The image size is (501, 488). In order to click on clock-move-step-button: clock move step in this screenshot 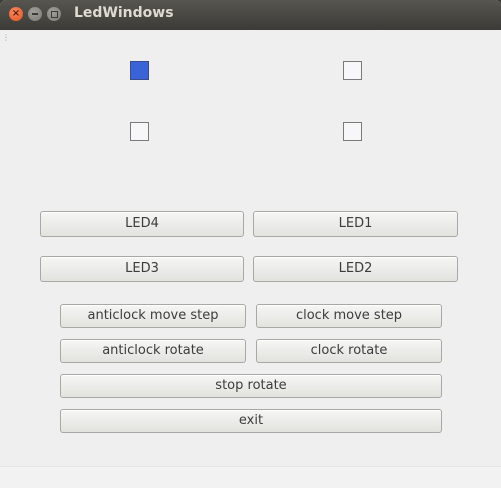, I will do `click(349, 316)`.